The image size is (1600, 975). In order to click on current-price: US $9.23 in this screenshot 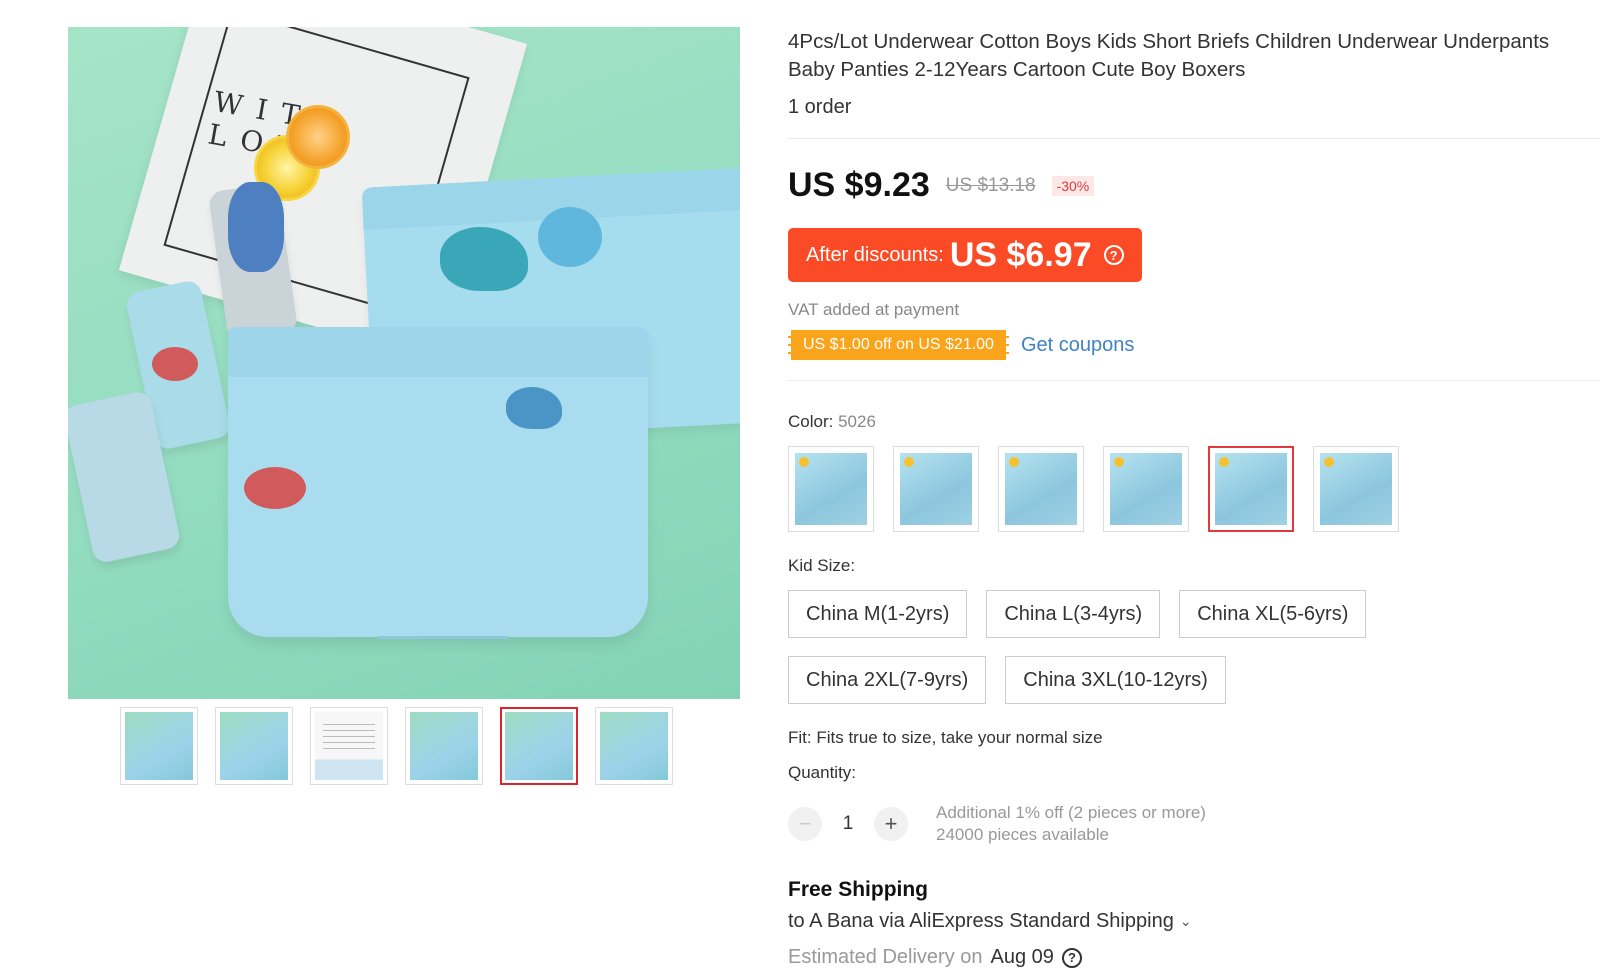, I will do `click(859, 185)`.